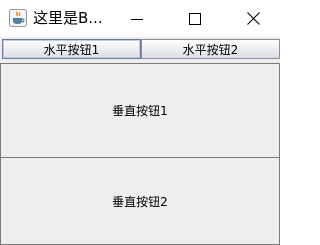 This screenshot has height=245, width=320. I want to click on maximize-icon, so click(195, 18).